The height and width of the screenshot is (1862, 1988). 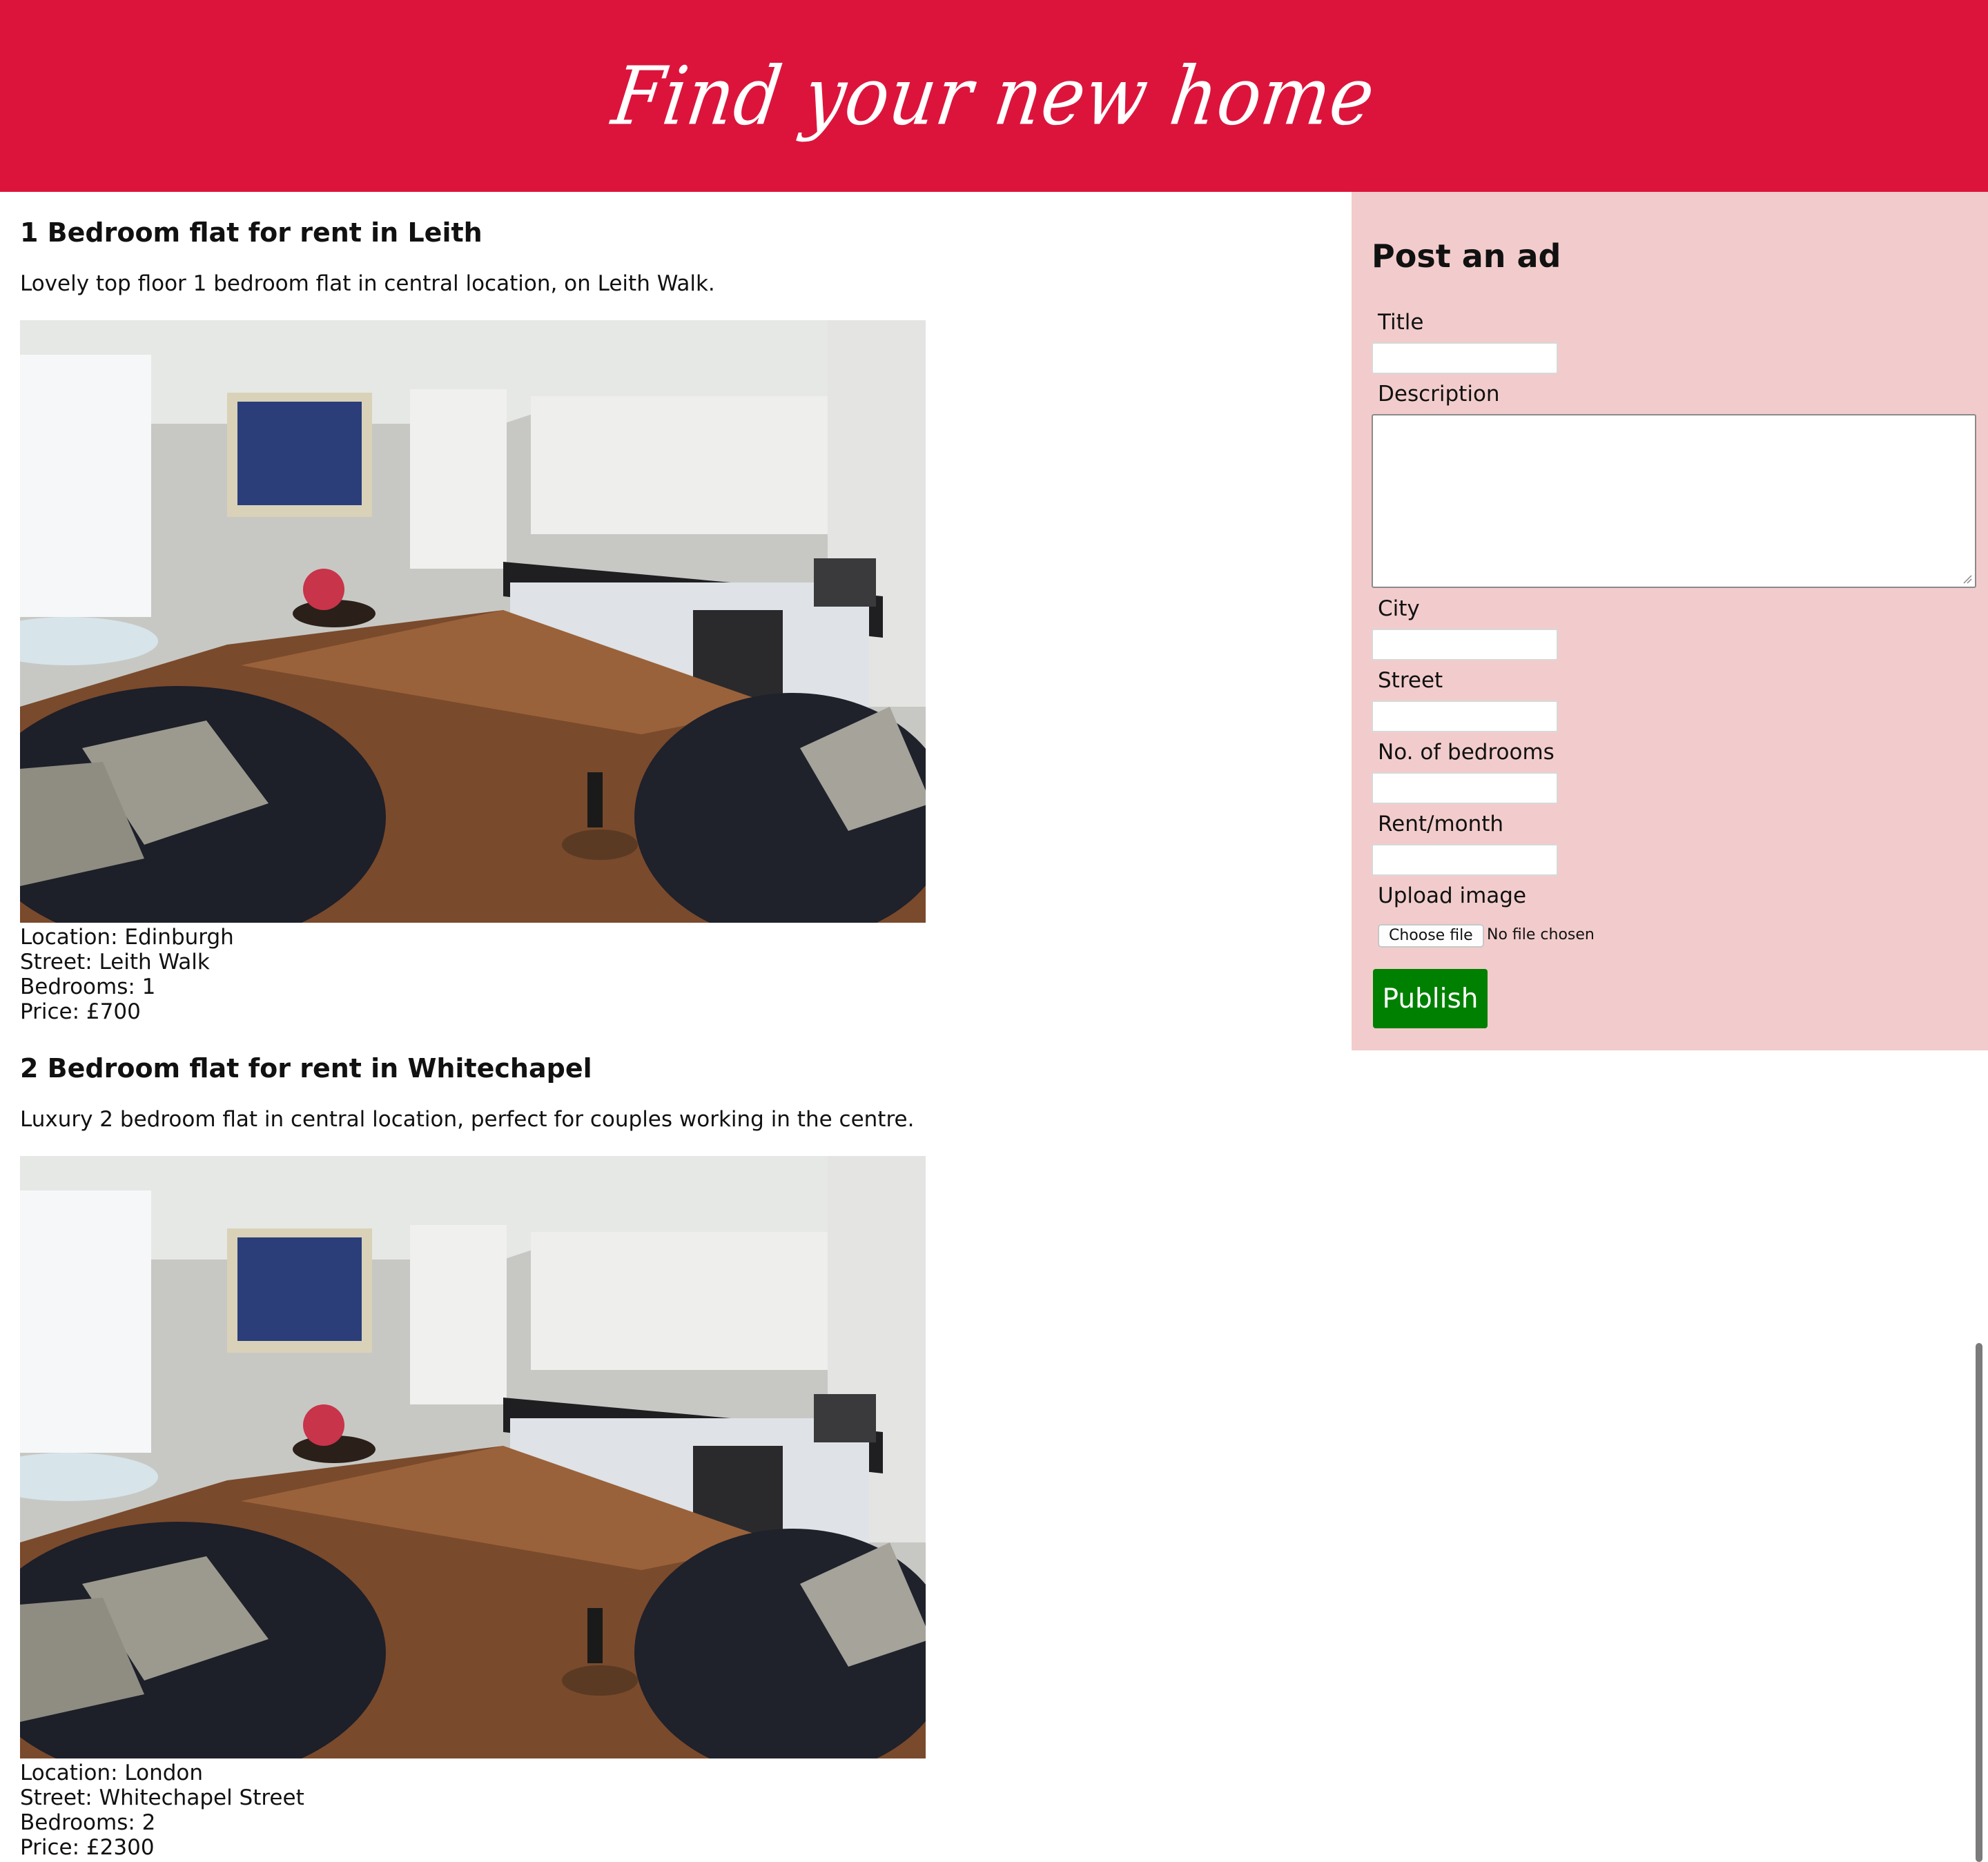 I want to click on city-input, so click(x=1465, y=644).